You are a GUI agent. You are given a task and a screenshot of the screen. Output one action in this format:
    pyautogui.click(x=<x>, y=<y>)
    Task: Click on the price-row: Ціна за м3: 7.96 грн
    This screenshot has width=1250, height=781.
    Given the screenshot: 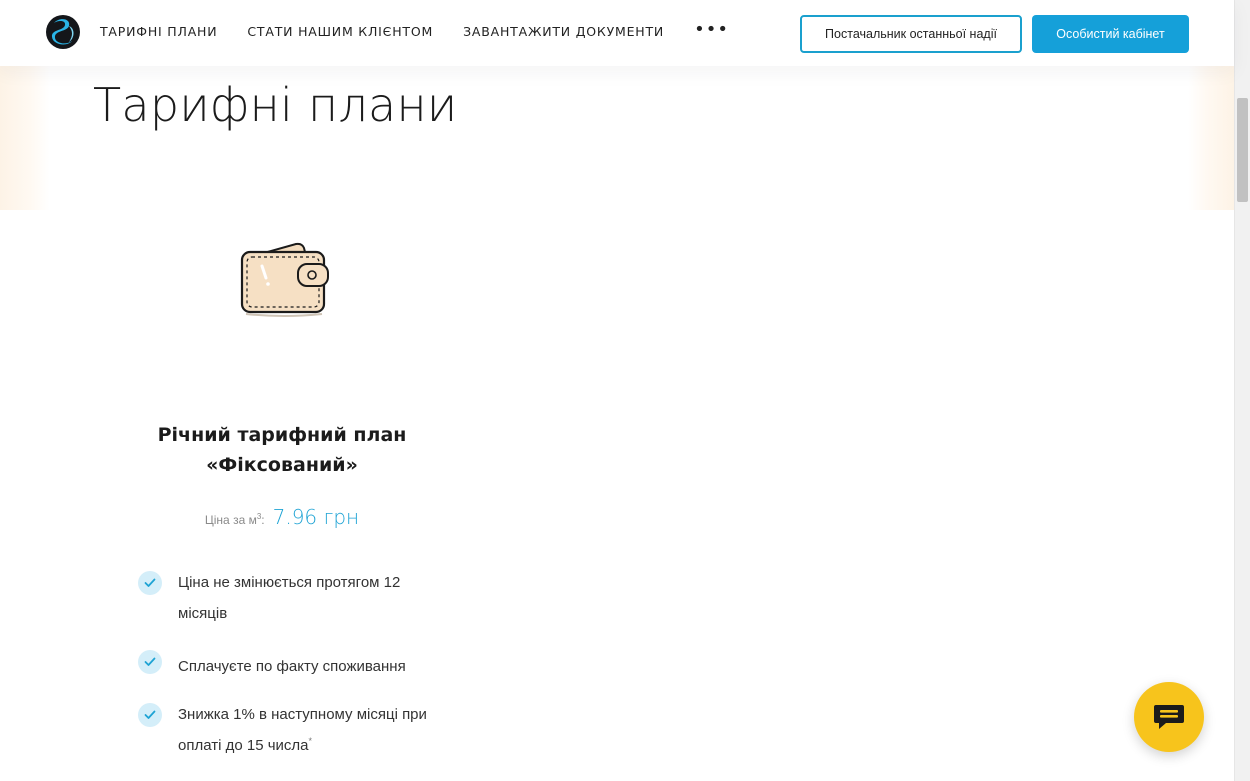 What is the action you would take?
    pyautogui.click(x=282, y=517)
    